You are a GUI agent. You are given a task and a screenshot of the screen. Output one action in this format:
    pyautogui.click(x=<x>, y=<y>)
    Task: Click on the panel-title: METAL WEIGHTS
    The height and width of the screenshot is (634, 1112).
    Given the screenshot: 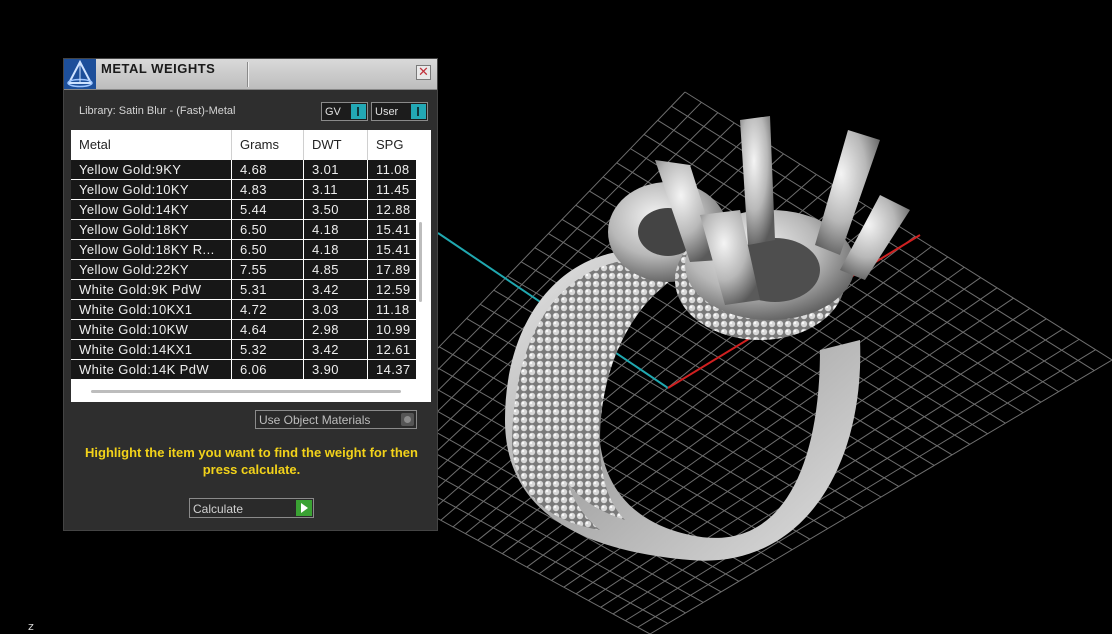 What is the action you would take?
    pyautogui.click(x=158, y=68)
    